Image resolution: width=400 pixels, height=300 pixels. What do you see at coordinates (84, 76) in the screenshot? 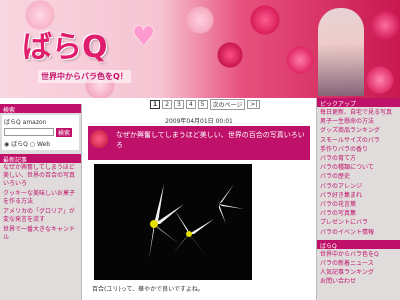
I see `site-tagline: 世界中からバラ色をQ！` at bounding box center [84, 76].